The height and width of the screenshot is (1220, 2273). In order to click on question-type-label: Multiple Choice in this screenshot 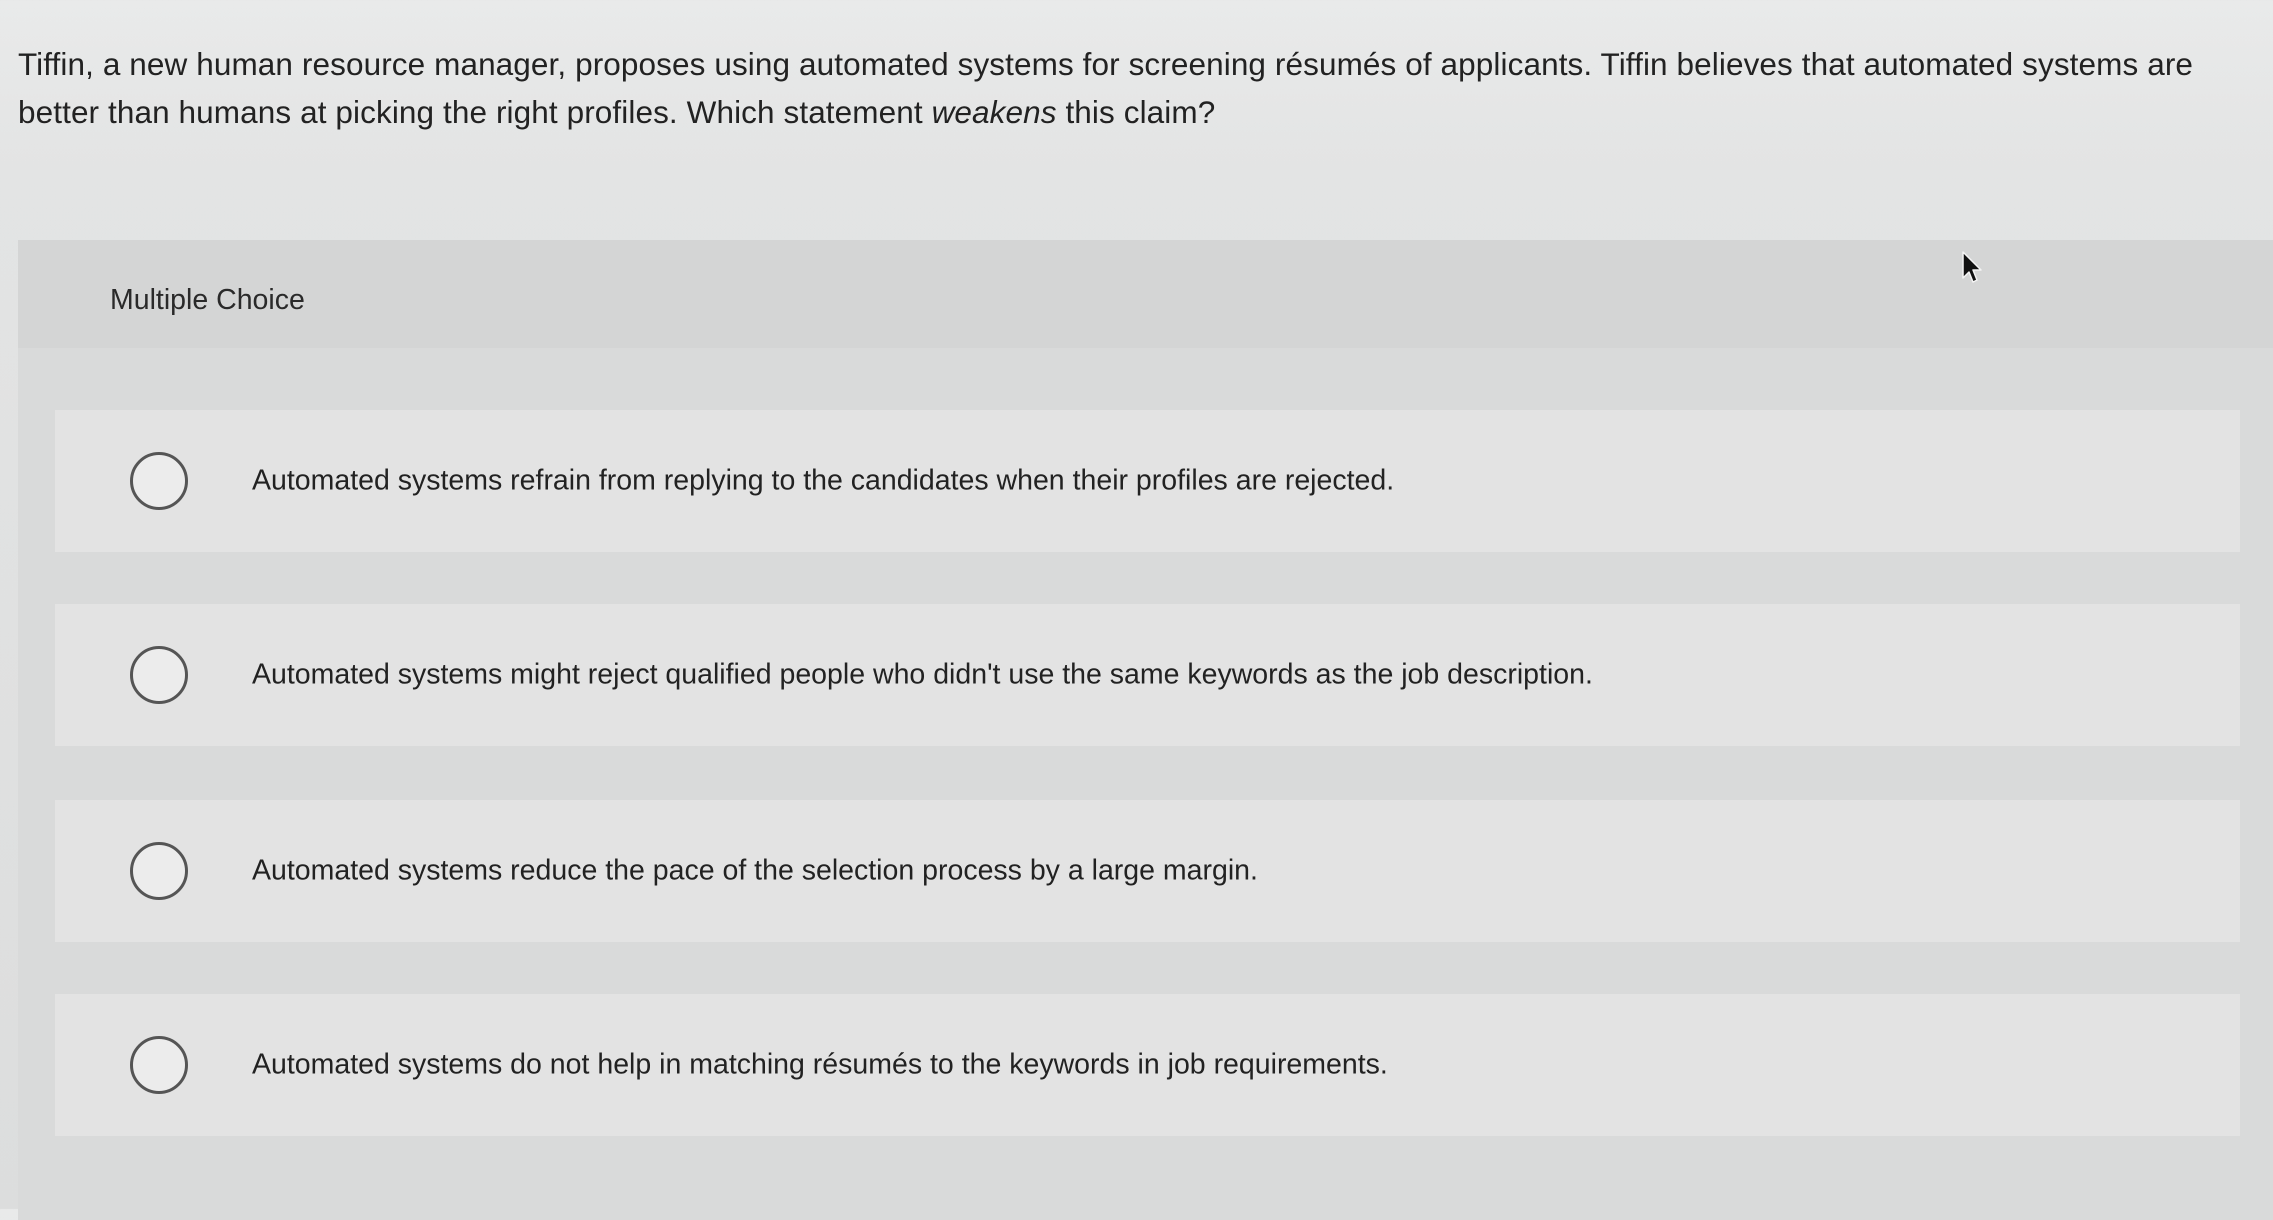, I will do `click(207, 300)`.